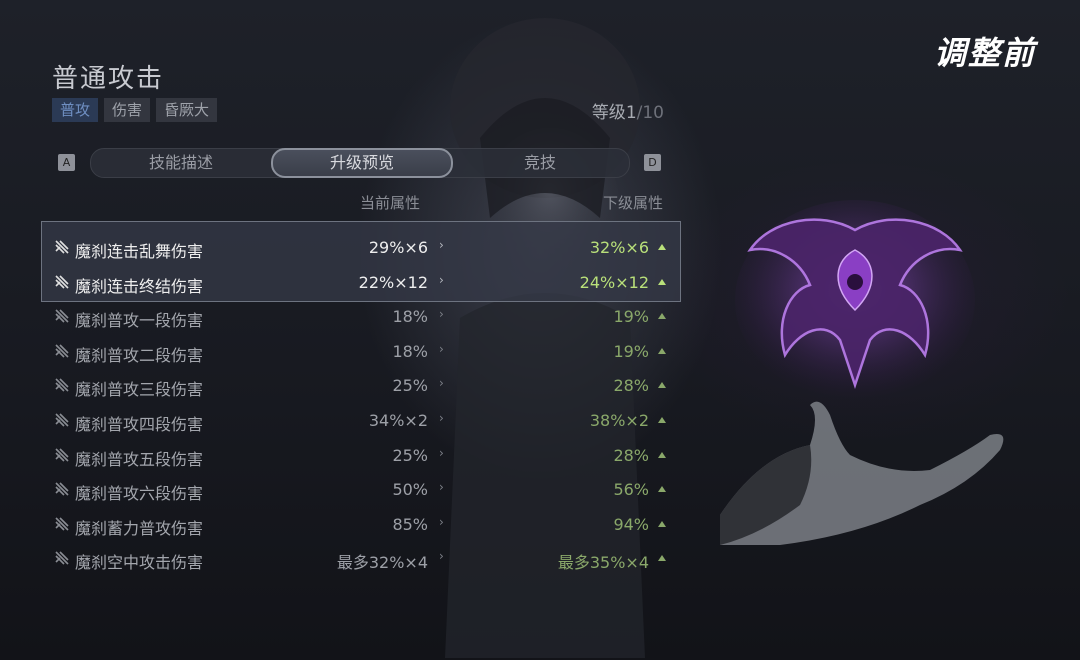  What do you see at coordinates (75, 110) in the screenshot?
I see `tag-normal-attack: 普攻` at bounding box center [75, 110].